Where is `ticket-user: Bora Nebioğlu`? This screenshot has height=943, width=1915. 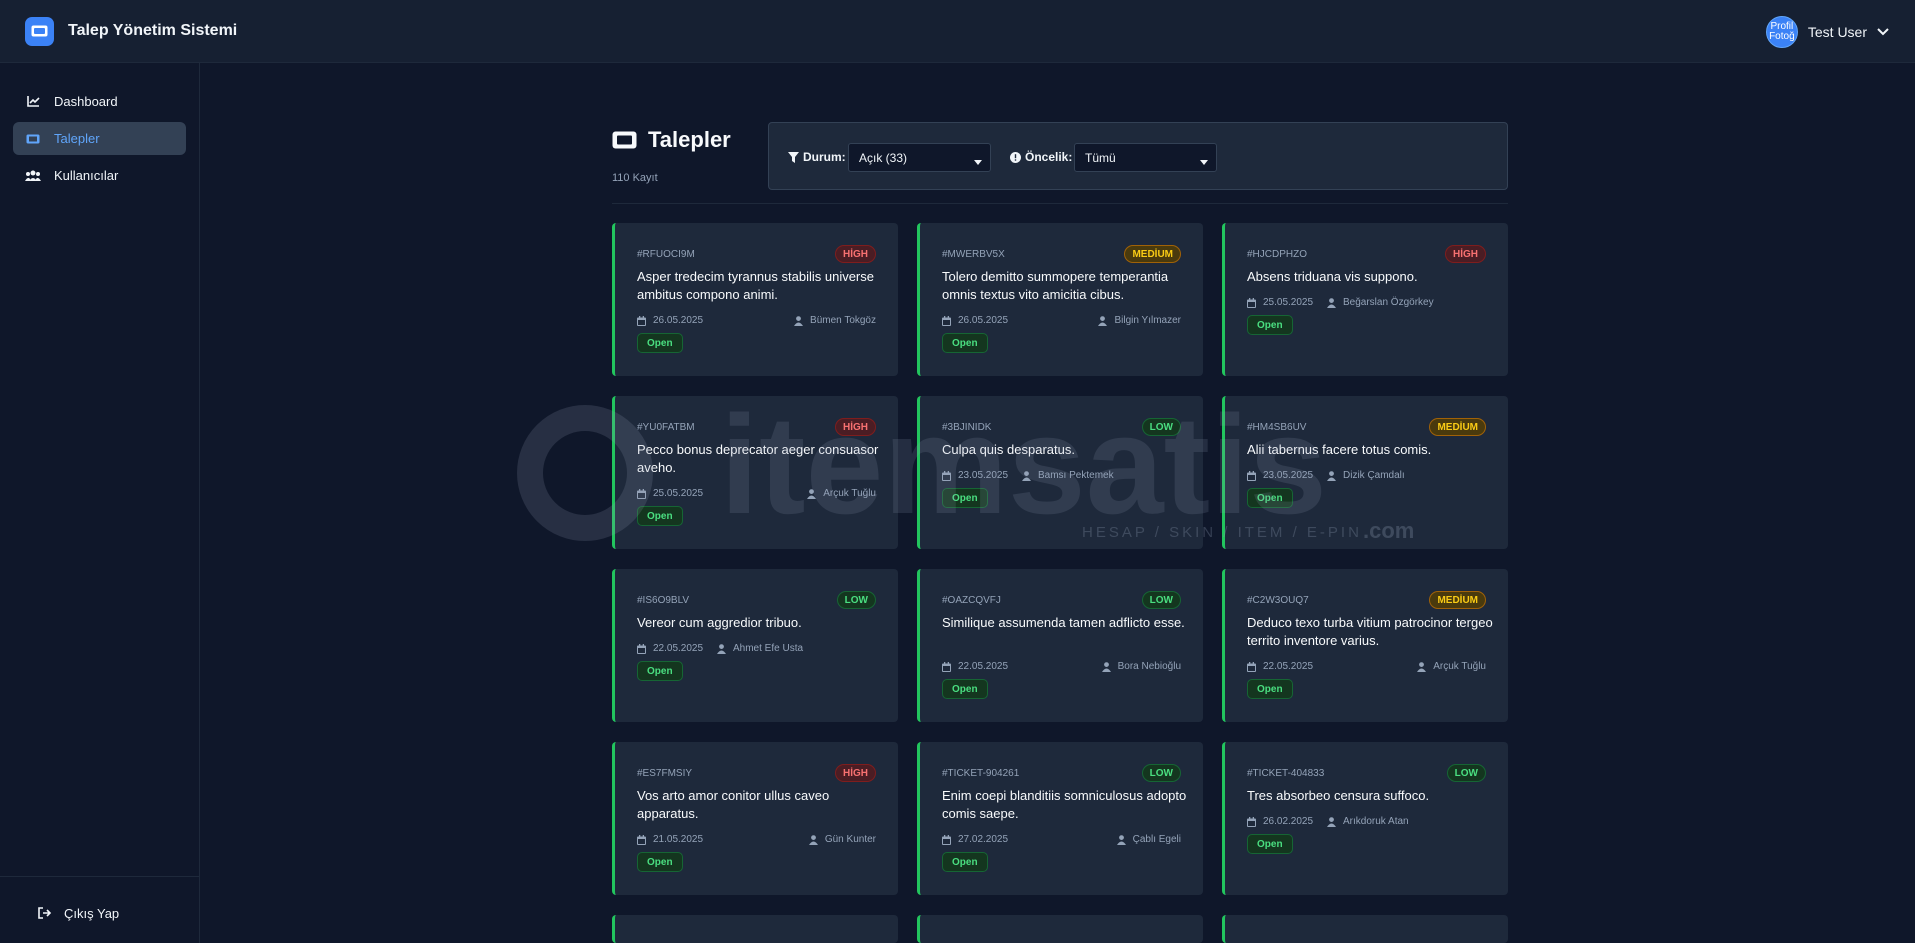 ticket-user: Bora Nebioğlu is located at coordinates (1141, 666).